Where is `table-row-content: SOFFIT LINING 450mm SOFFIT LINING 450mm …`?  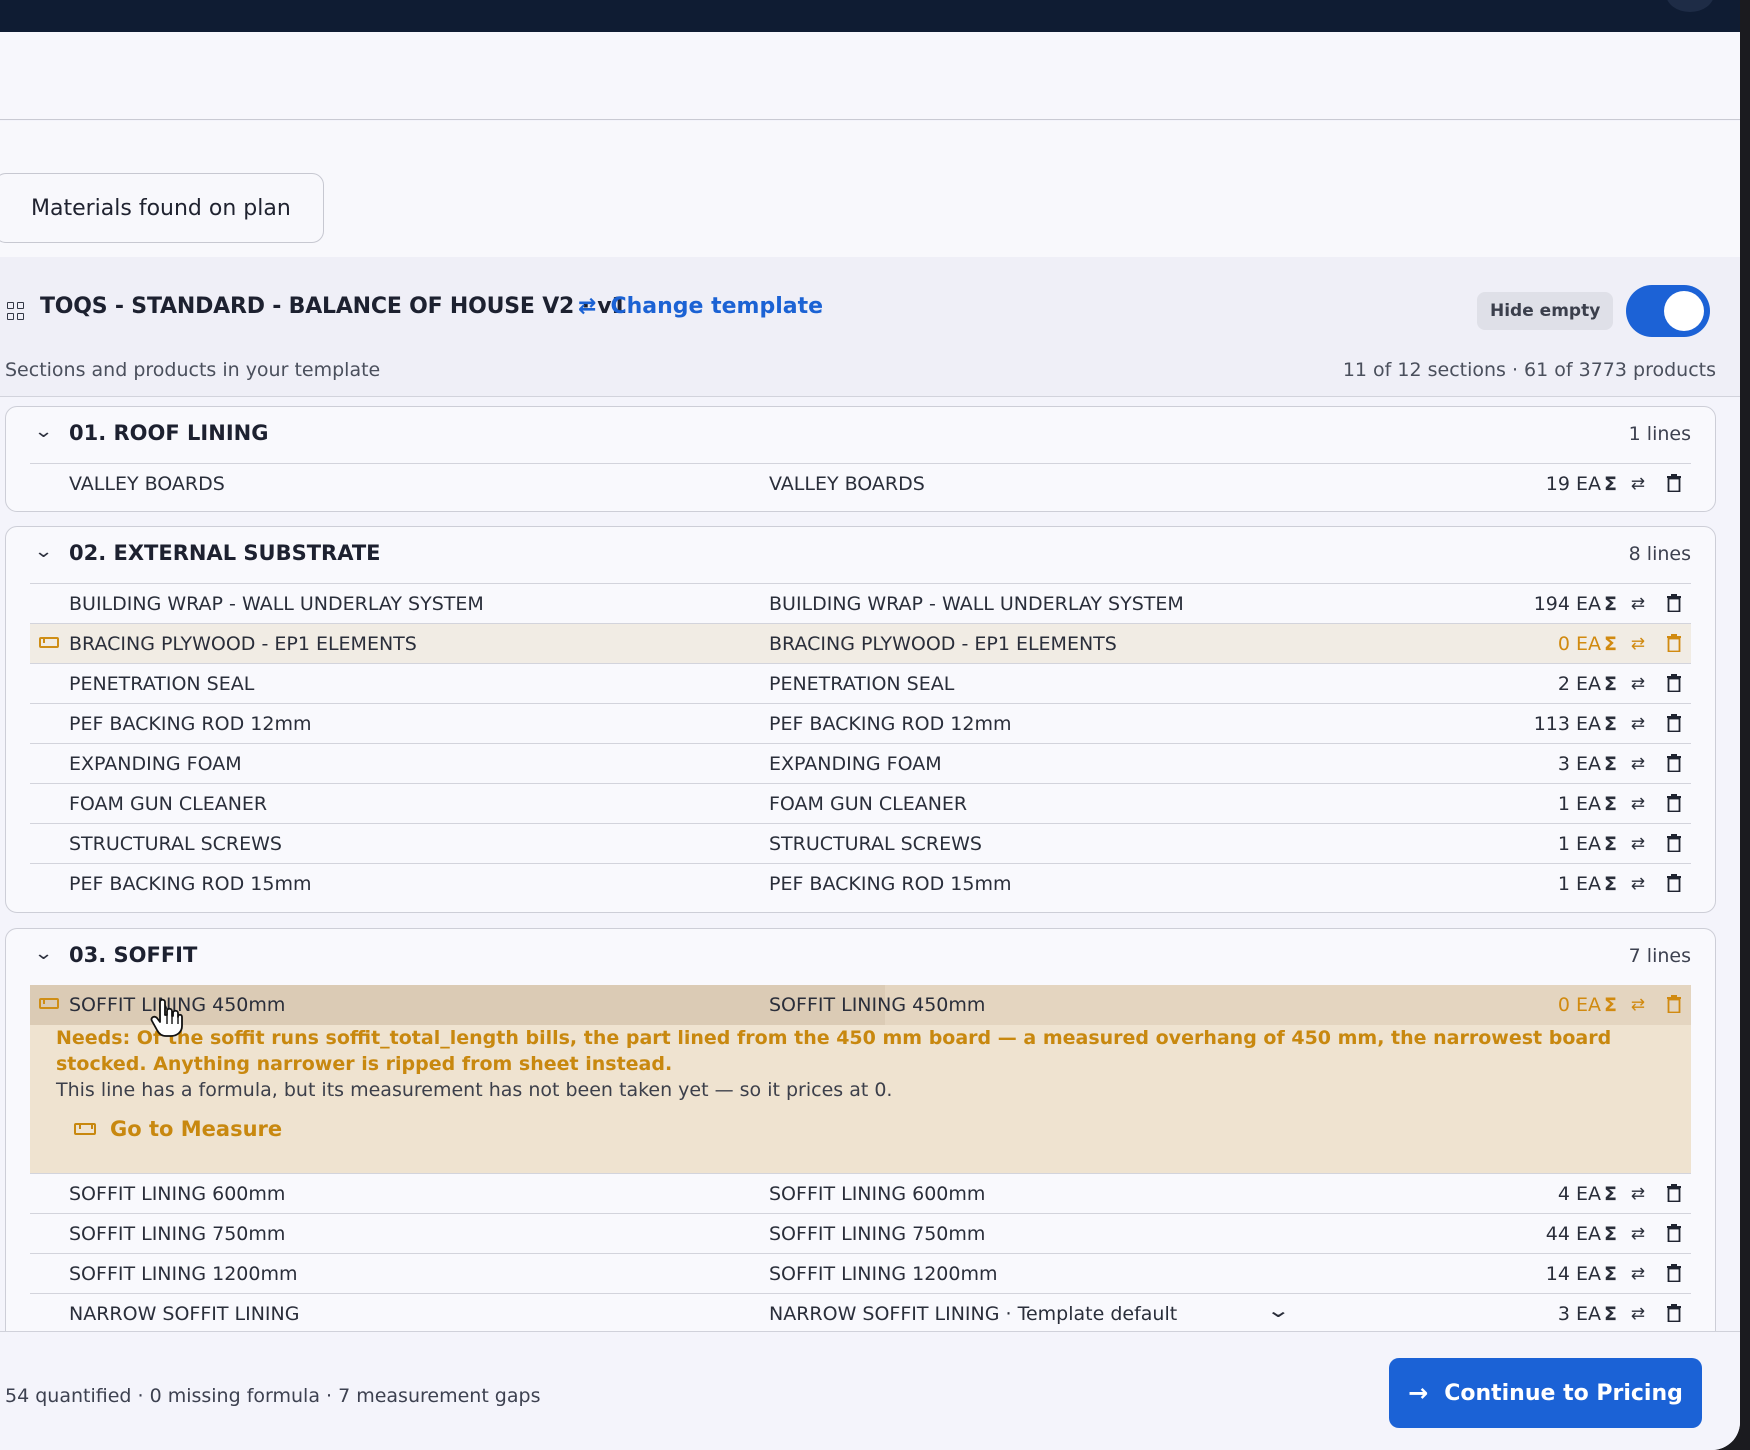
table-row-content: SOFFIT LINING 450mm SOFFIT LINING 450mm … is located at coordinates (860, 1005).